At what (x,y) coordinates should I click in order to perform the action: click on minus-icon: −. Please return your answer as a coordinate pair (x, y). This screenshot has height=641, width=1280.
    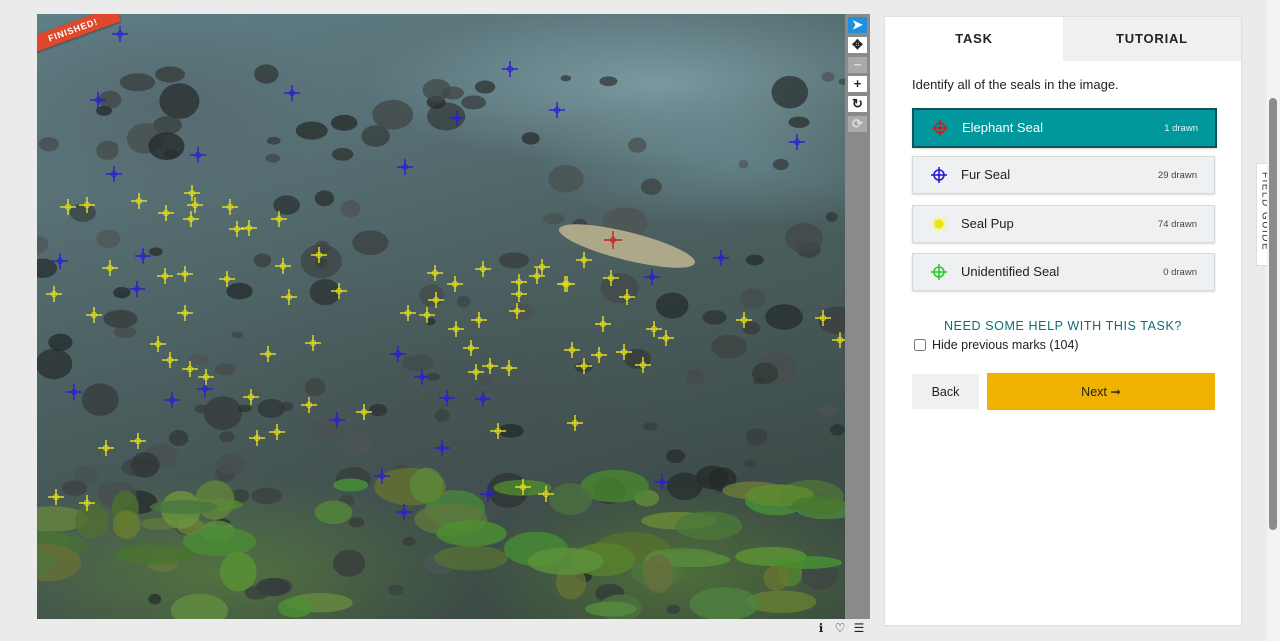
    Looking at the image, I should click on (857, 65).